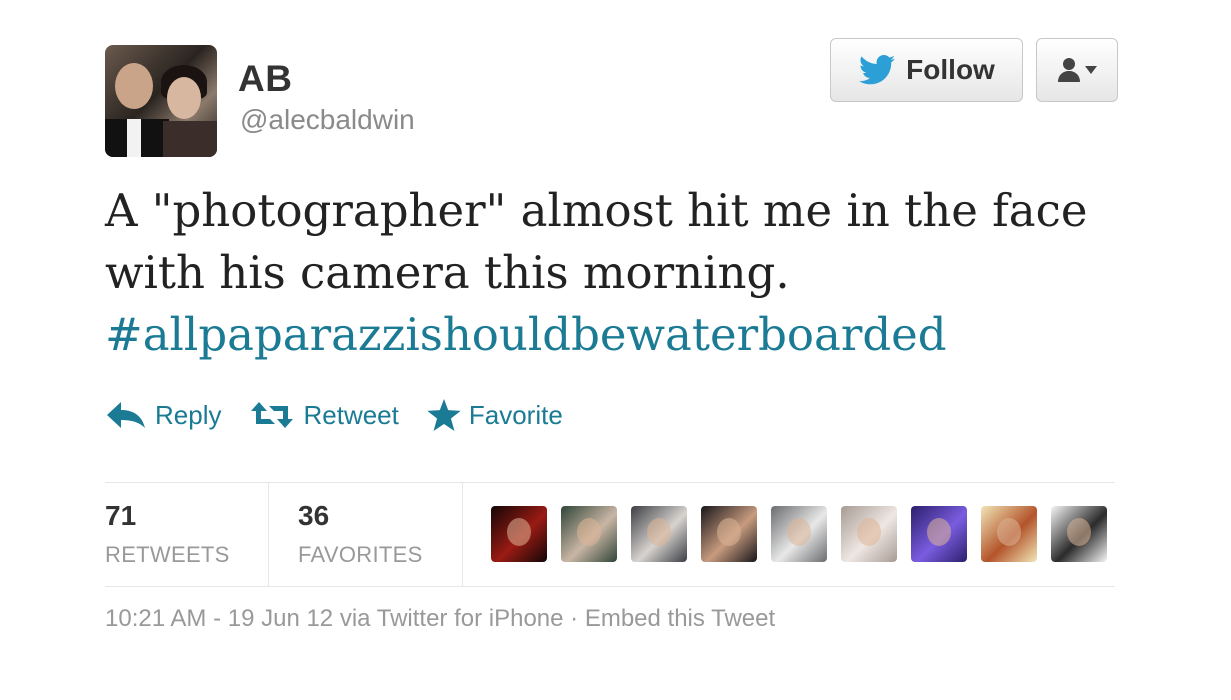 This screenshot has height=700, width=1231. Describe the element at coordinates (625, 335) in the screenshot. I see `hashtag-link: #allpaparazzishouldbewaterboarded` at that location.